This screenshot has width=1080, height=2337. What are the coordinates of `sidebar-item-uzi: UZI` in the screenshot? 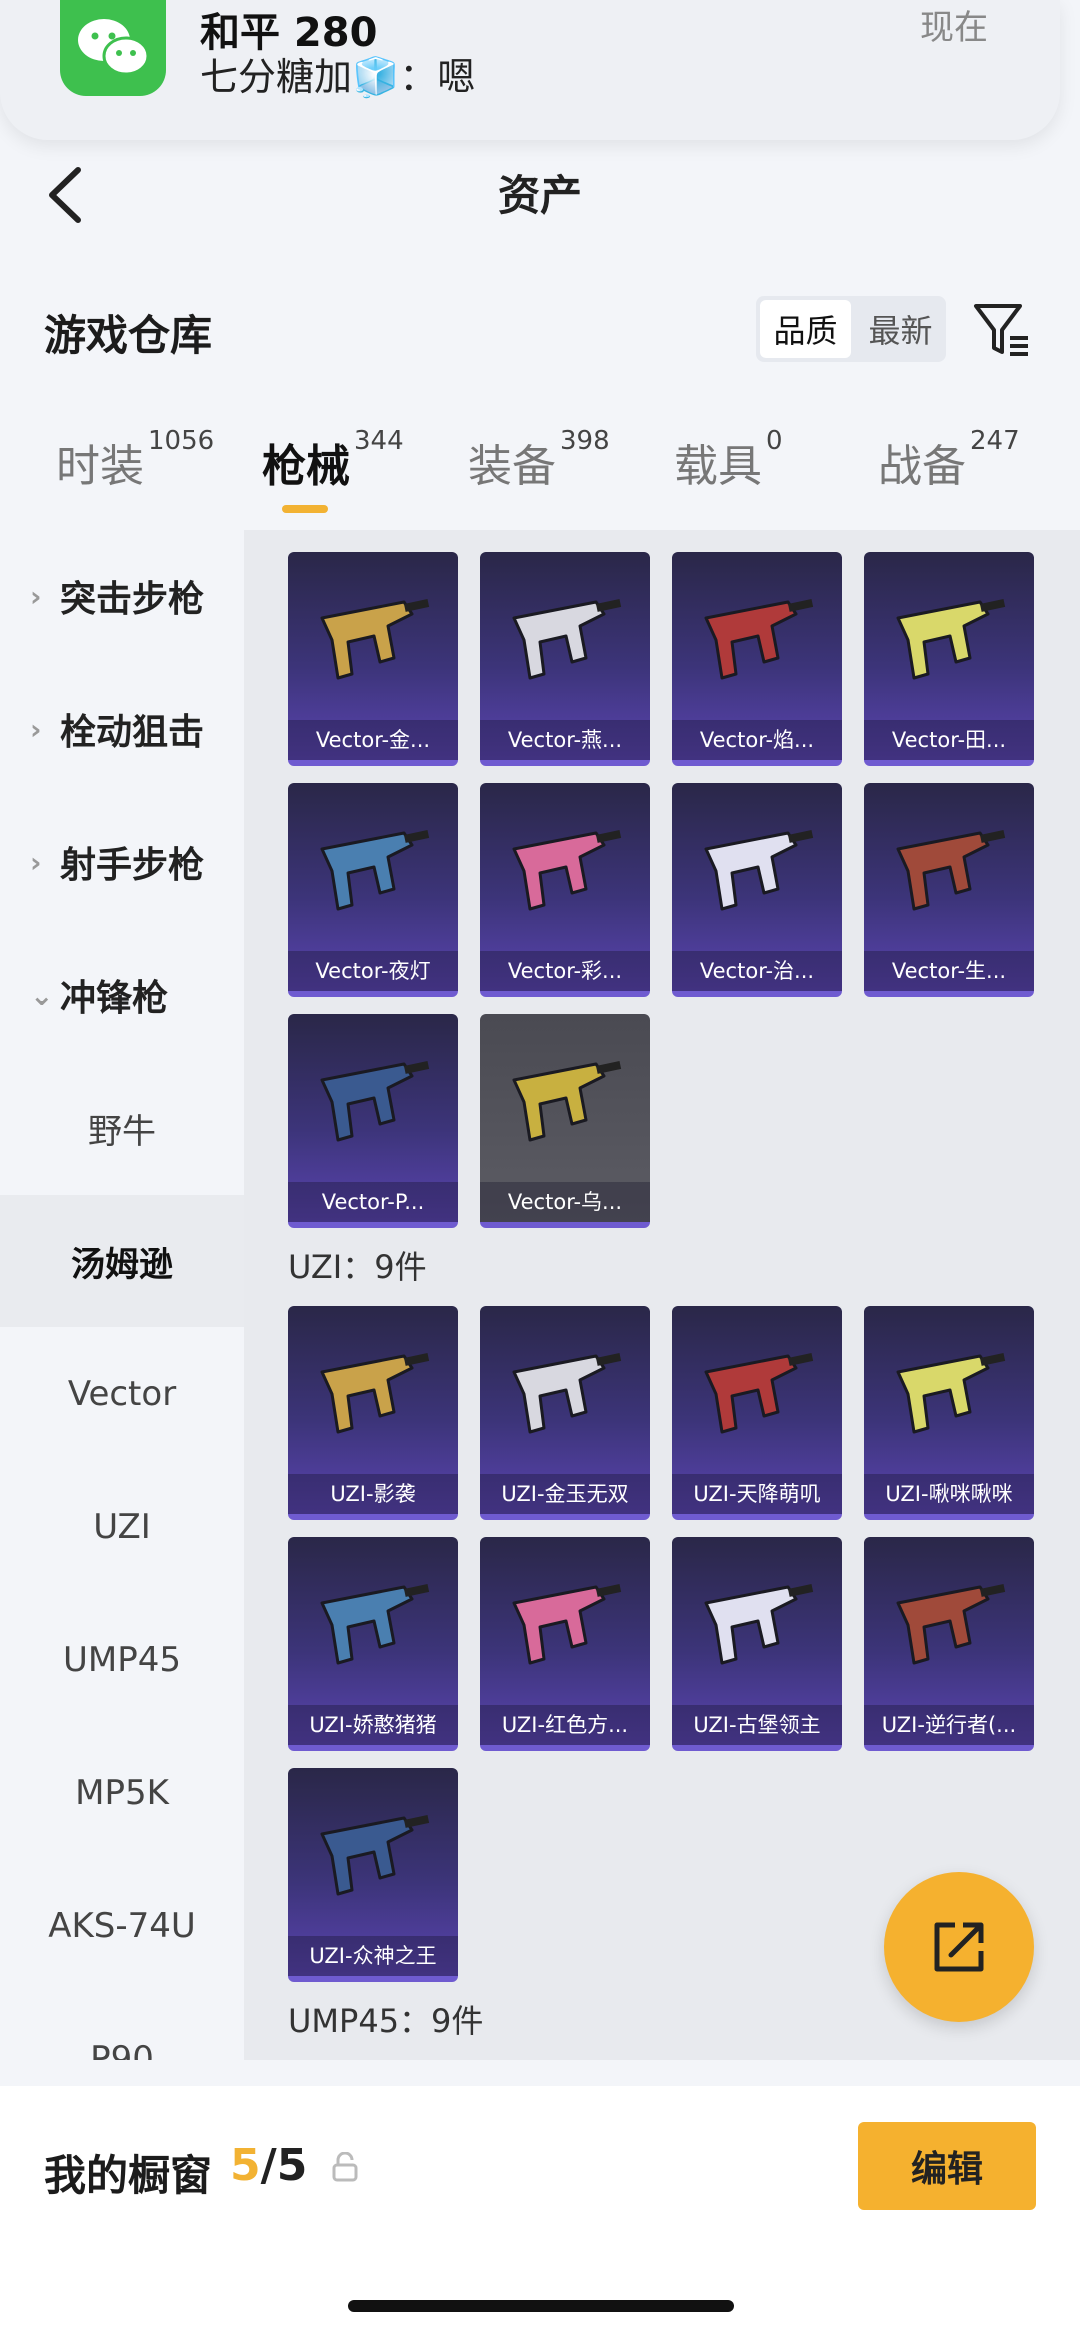 It's located at (122, 1527).